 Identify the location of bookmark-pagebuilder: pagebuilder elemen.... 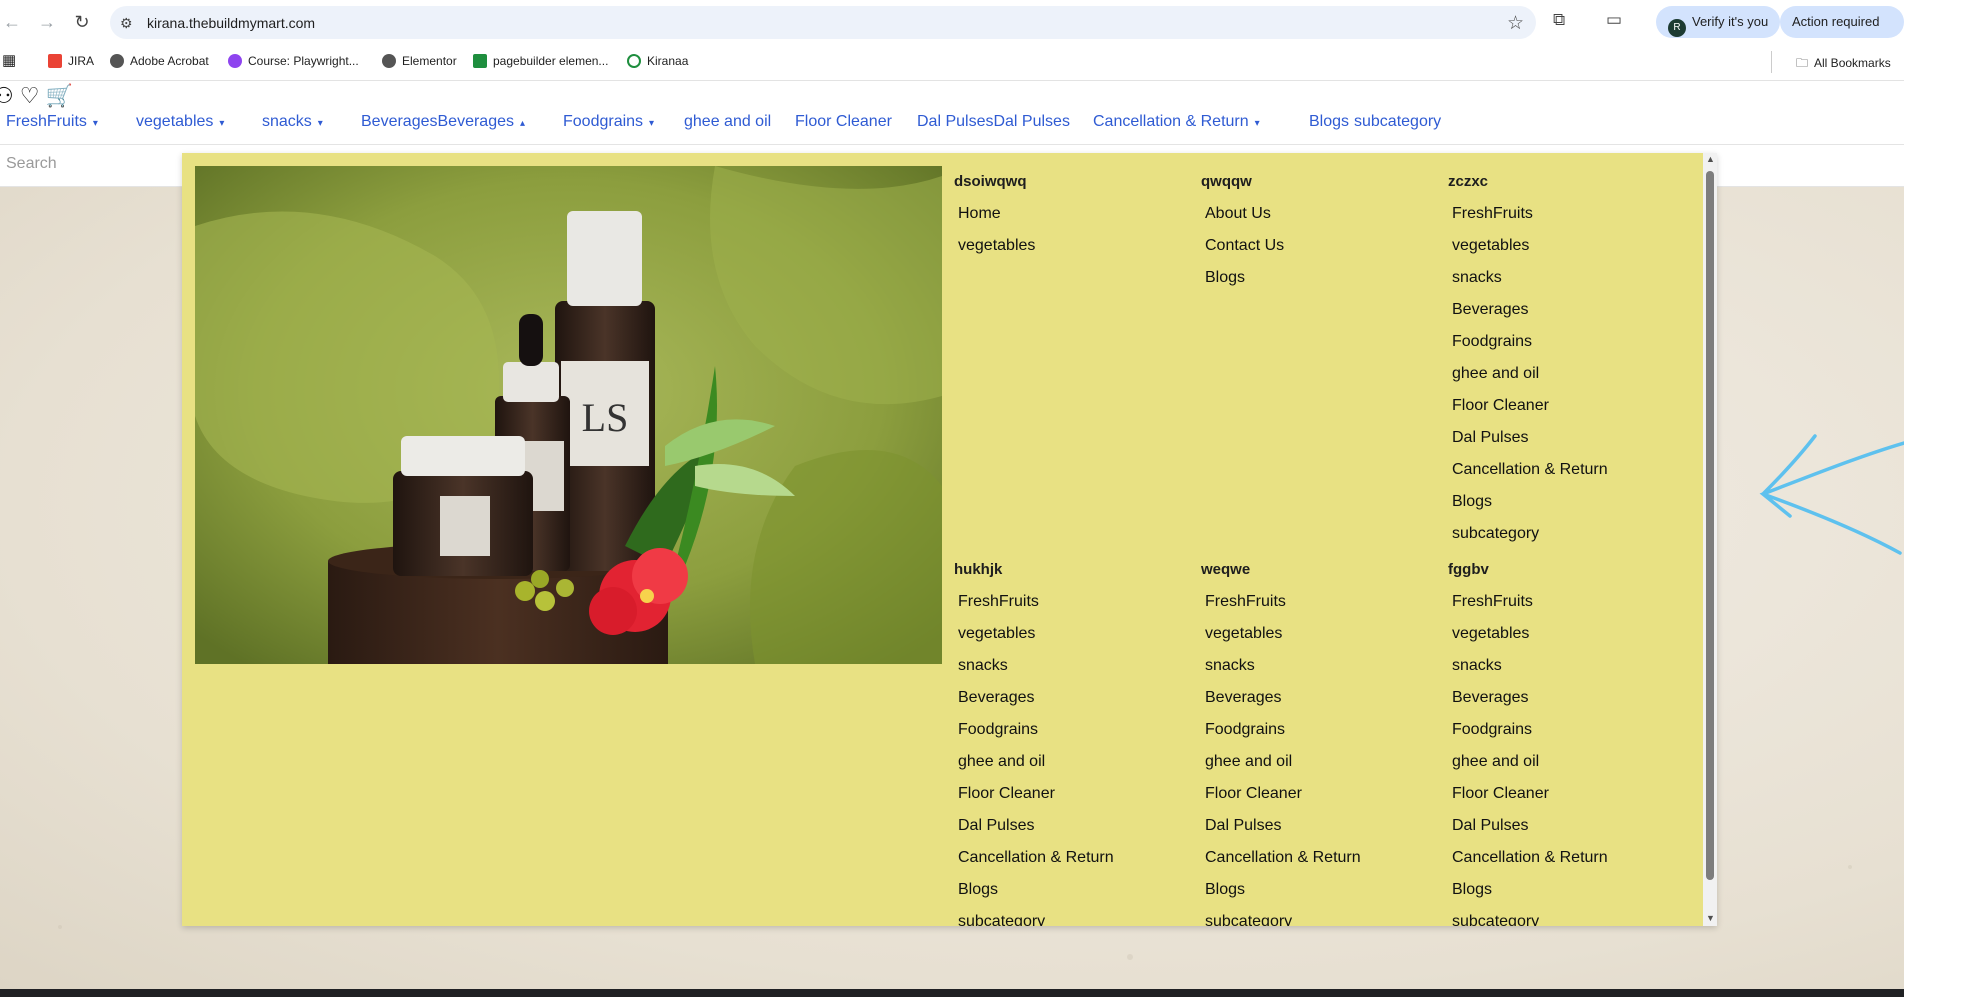
(540, 61).